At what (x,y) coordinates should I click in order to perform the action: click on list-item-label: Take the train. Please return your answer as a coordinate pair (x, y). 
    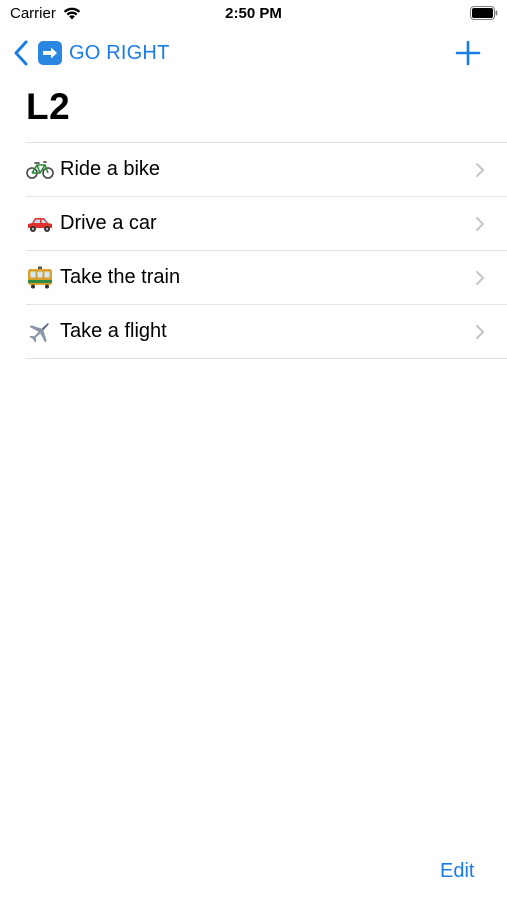
    Looking at the image, I should click on (120, 277).